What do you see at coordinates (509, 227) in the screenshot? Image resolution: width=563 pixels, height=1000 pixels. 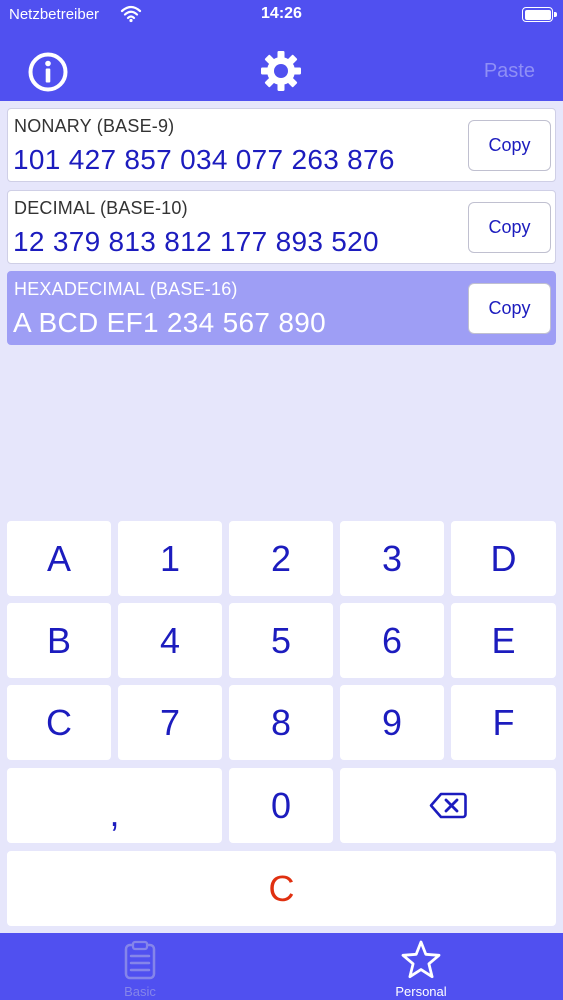 I see `copy-decimal-button: Copy` at bounding box center [509, 227].